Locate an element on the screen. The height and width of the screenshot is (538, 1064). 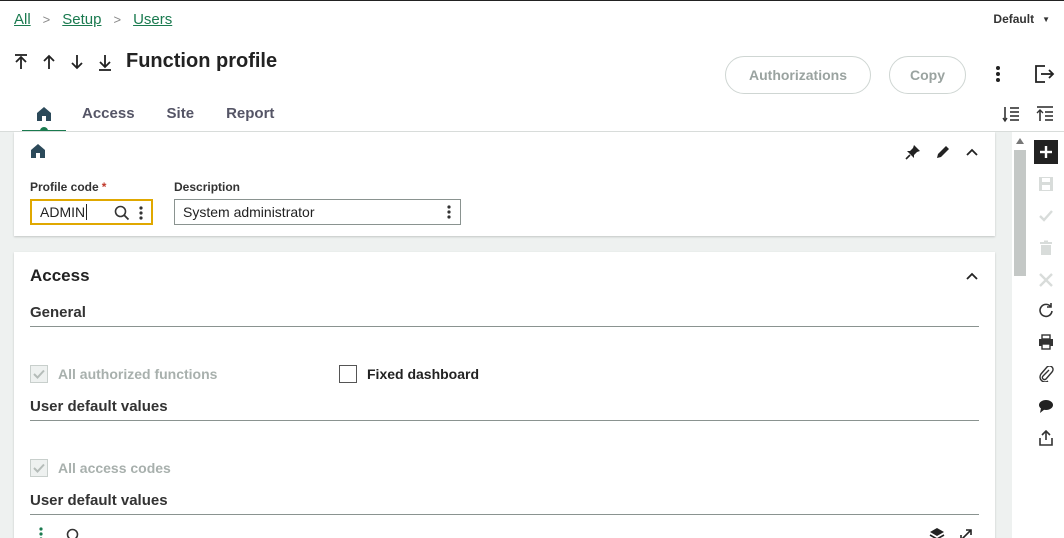
pin-icon is located at coordinates (913, 154).